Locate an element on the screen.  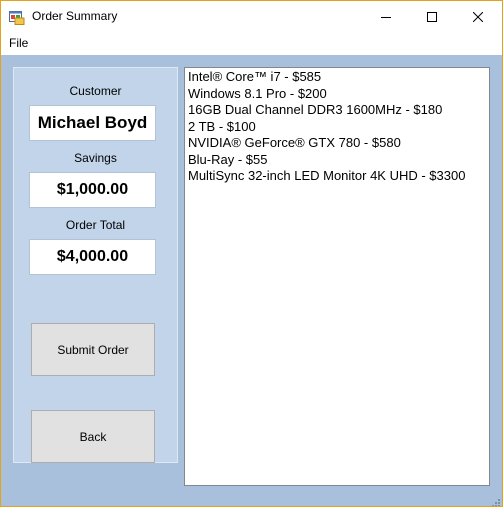
list-item: Blu-Ray - $55 is located at coordinates (337, 160).